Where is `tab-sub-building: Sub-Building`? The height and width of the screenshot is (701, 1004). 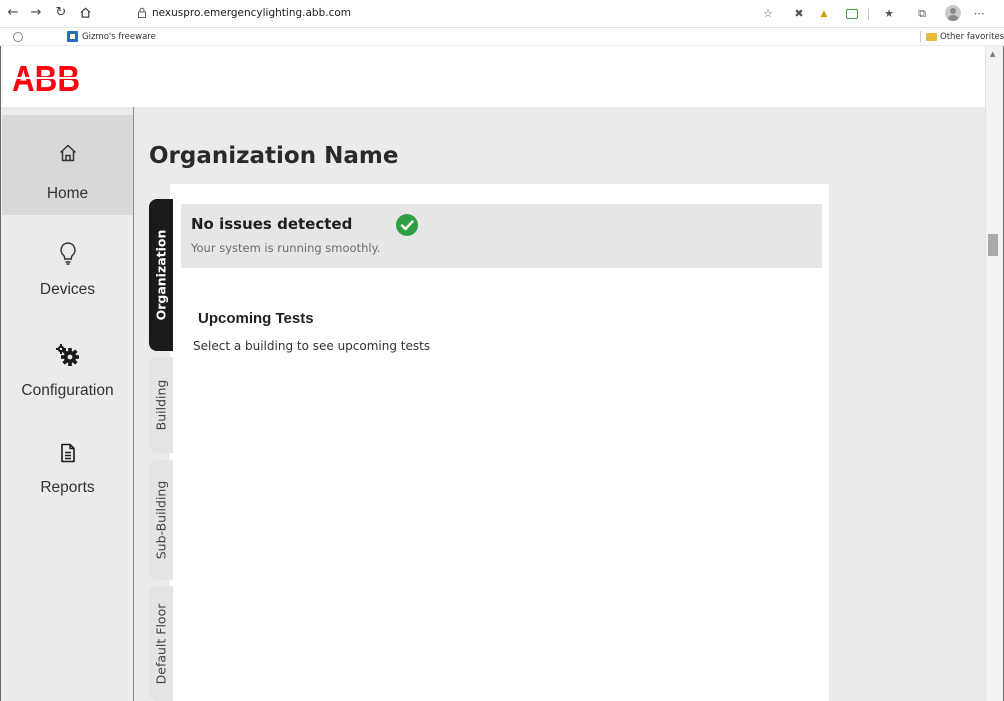 tab-sub-building: Sub-Building is located at coordinates (161, 520).